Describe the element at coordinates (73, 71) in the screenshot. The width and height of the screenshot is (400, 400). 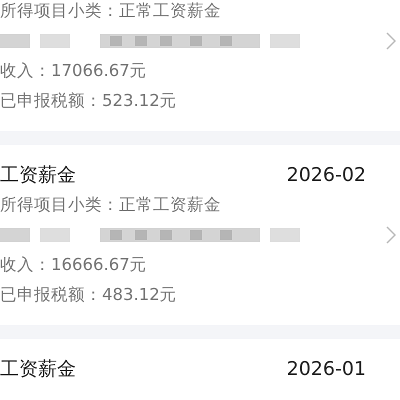
I see `income-text: 收入：17066.67元` at that location.